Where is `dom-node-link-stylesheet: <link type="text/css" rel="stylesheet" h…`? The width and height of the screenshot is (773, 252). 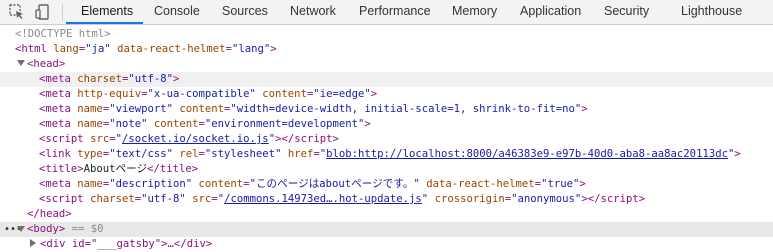
dom-node-link-stylesheet: <link type="text/css" rel="stylesheet" h… is located at coordinates (386, 154).